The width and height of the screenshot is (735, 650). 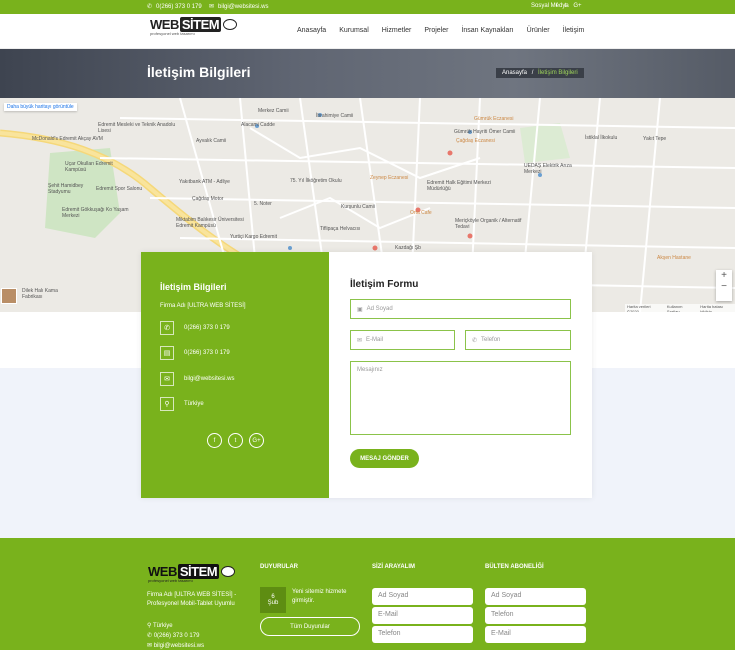 I want to click on map-label: İstiklal İlkokulu, so click(x=601, y=138).